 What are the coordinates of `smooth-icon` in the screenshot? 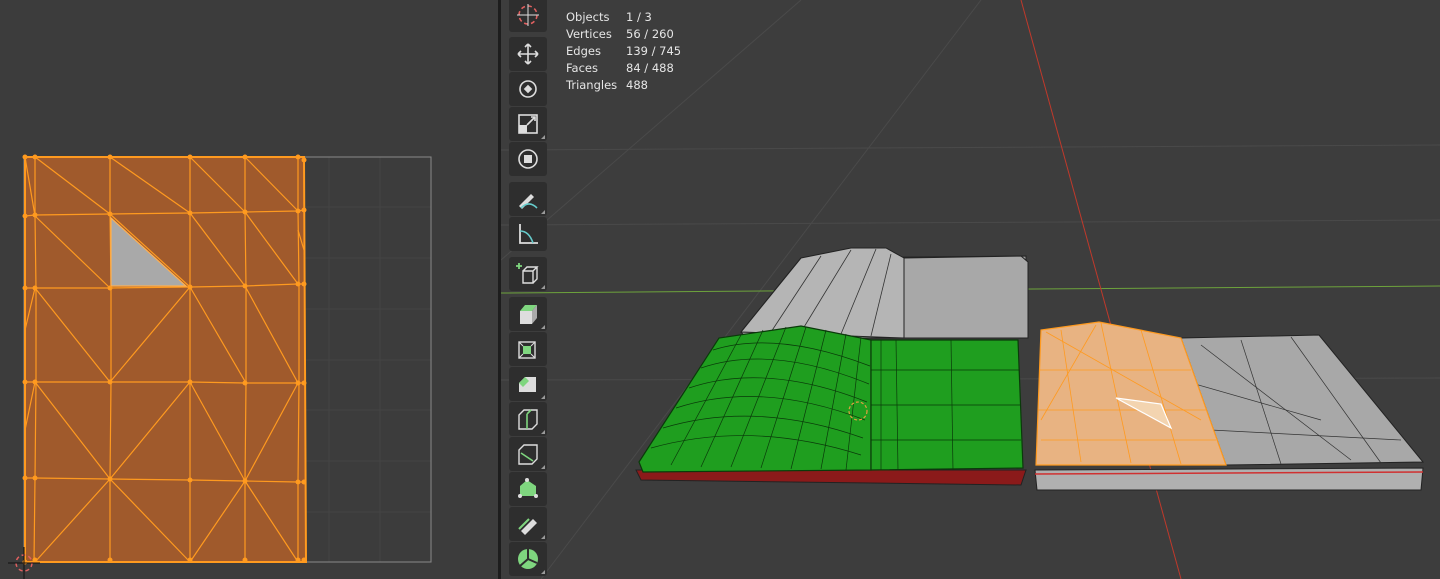 It's located at (528, 559).